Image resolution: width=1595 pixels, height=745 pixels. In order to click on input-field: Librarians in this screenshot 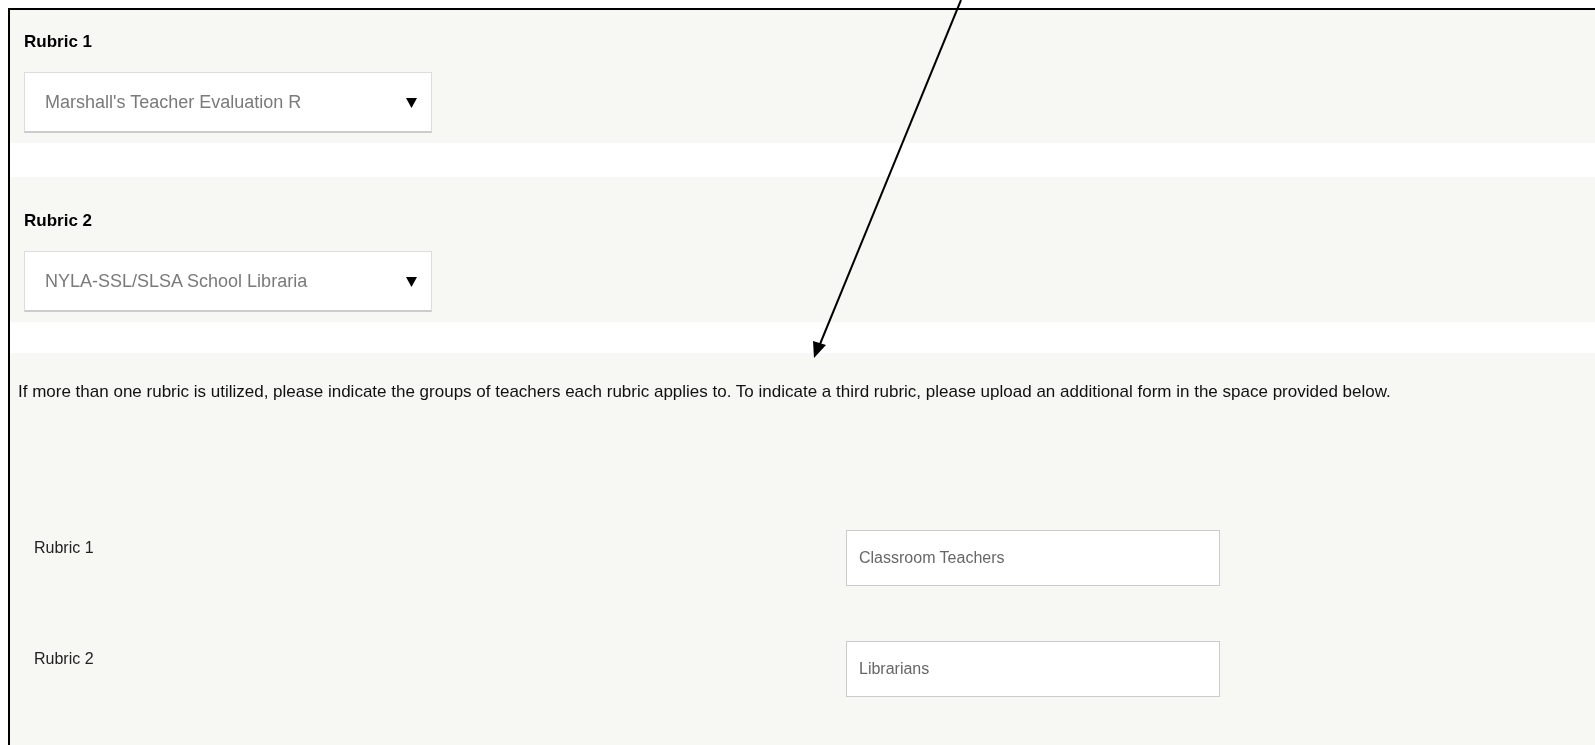, I will do `click(1033, 669)`.